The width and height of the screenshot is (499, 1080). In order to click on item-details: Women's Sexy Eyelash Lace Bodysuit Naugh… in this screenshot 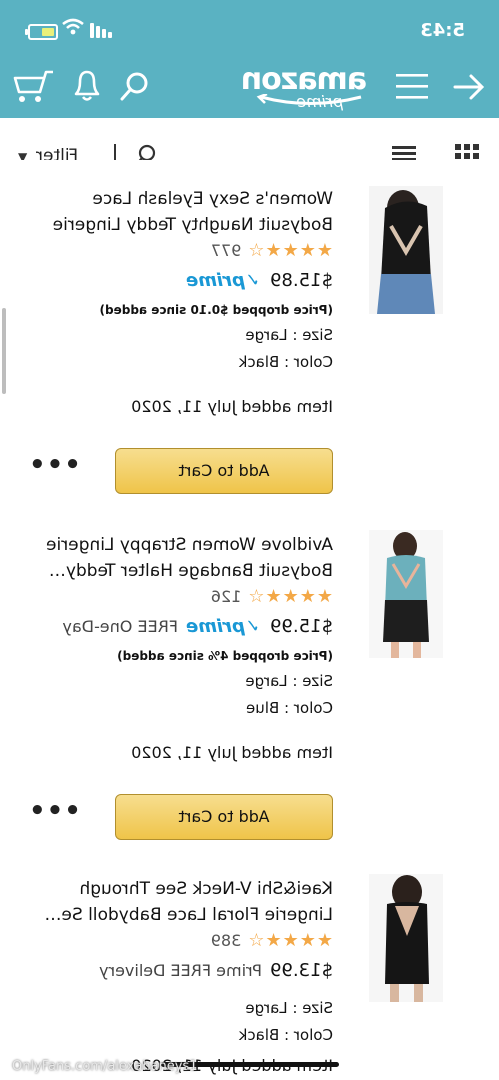, I will do `click(175, 301)`.